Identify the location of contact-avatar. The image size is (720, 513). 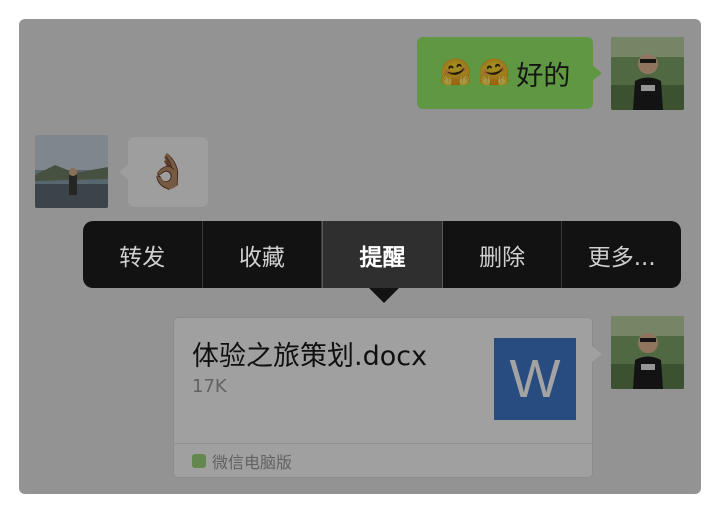
(71, 171).